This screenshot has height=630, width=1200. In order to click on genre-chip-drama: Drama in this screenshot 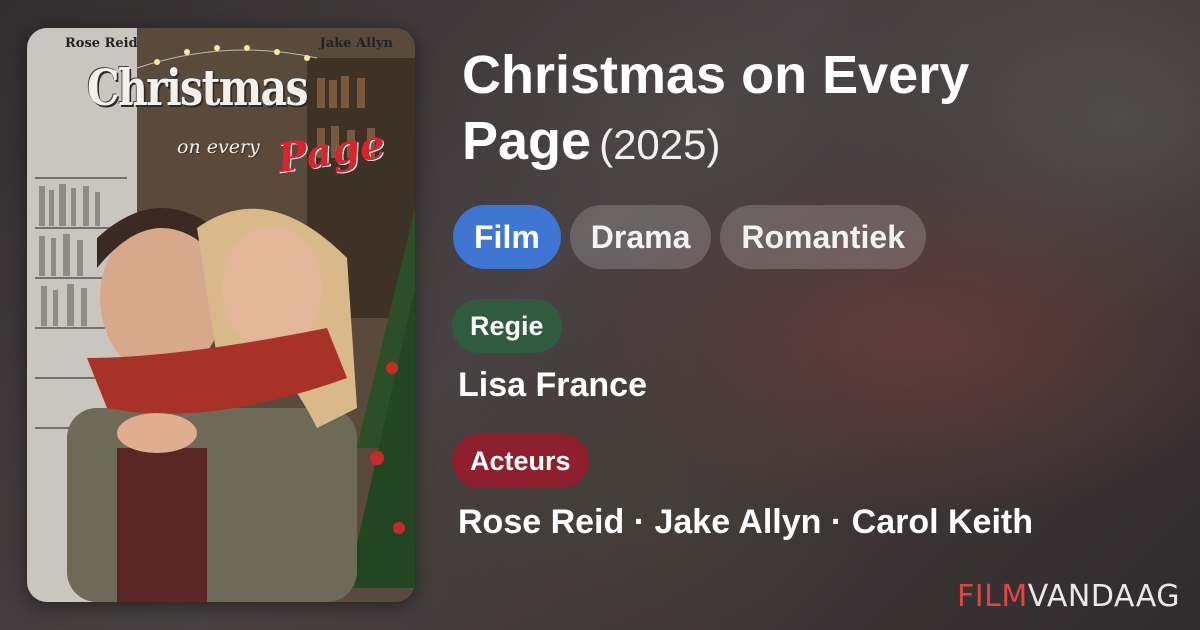, I will do `click(640, 237)`.